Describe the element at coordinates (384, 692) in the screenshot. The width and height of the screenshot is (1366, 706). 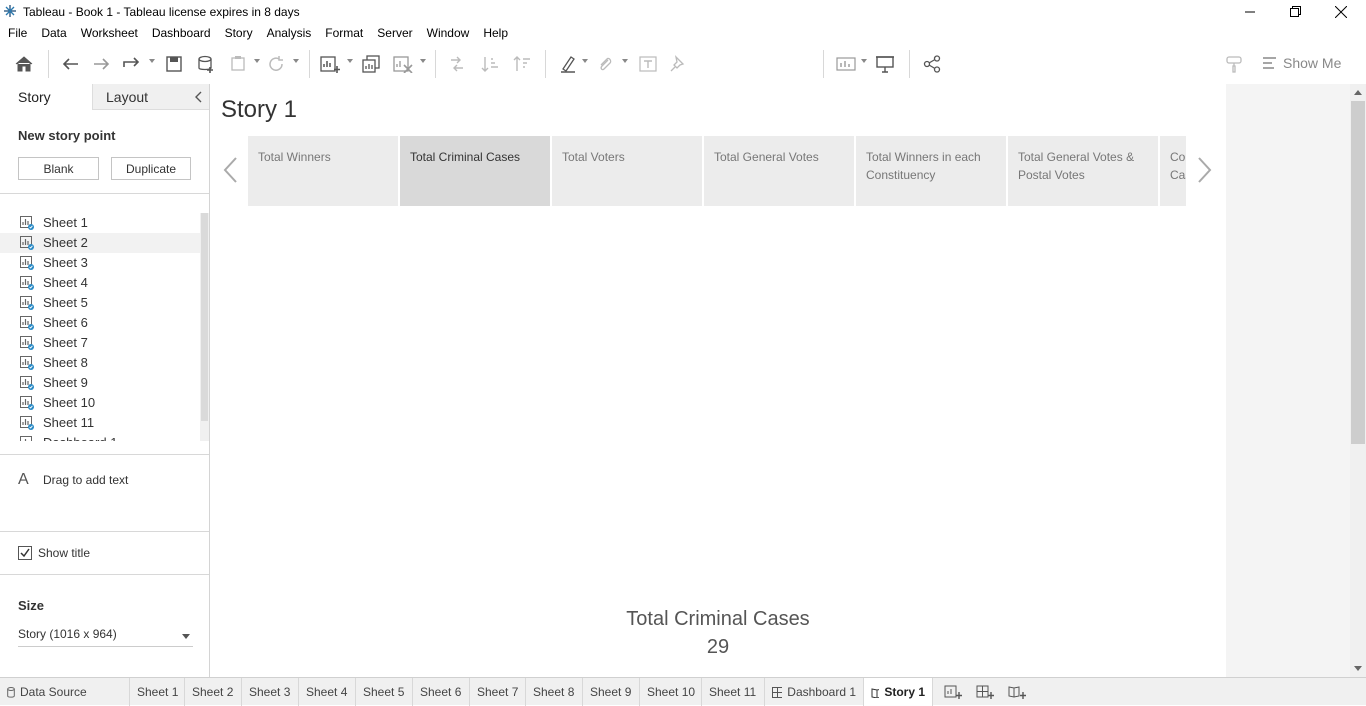
I see `tab-sheet: Sheet 5` at that location.